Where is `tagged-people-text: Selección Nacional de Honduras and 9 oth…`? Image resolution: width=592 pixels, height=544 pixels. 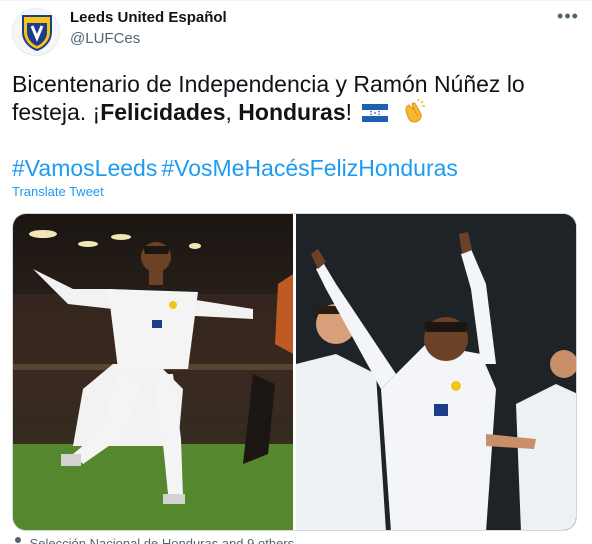 tagged-people-text: Selección Nacional de Honduras and 9 oth… is located at coordinates (162, 540).